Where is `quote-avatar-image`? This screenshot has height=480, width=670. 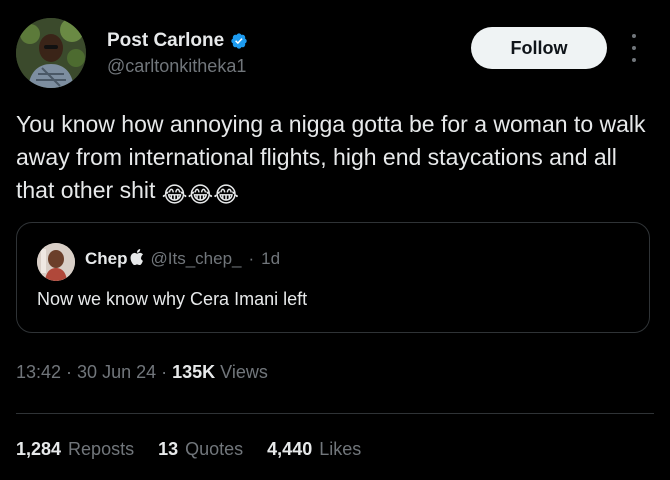
quote-avatar-image is located at coordinates (56, 262).